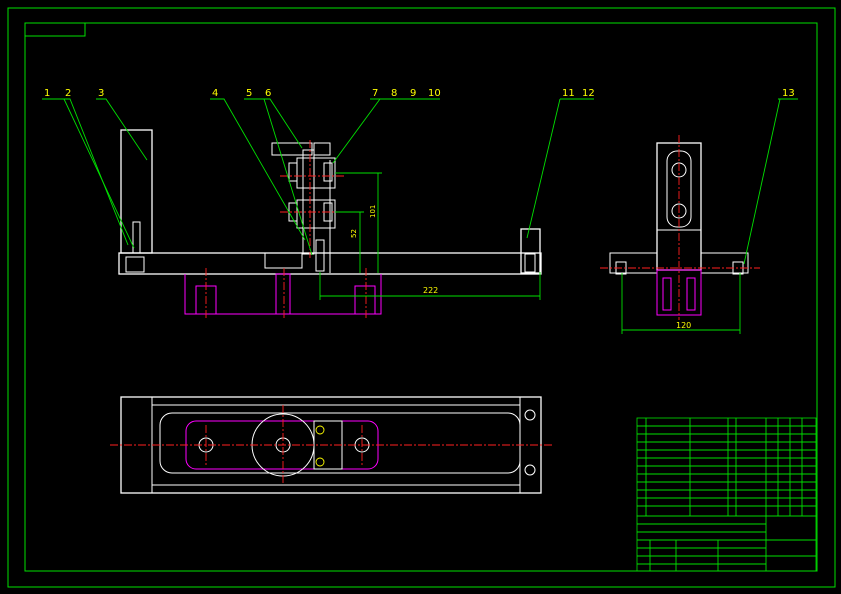  Describe the element at coordinates (55, 29) in the screenshot. I see `corner-tag-box` at that location.